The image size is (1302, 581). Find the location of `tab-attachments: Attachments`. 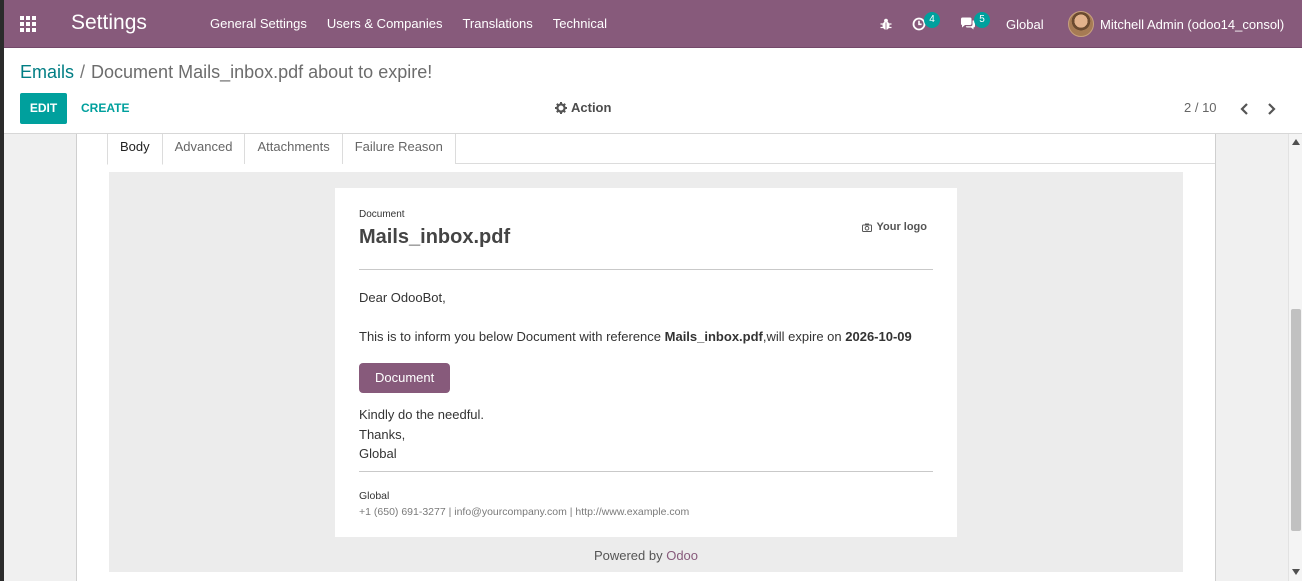

tab-attachments: Attachments is located at coordinates (294, 149).